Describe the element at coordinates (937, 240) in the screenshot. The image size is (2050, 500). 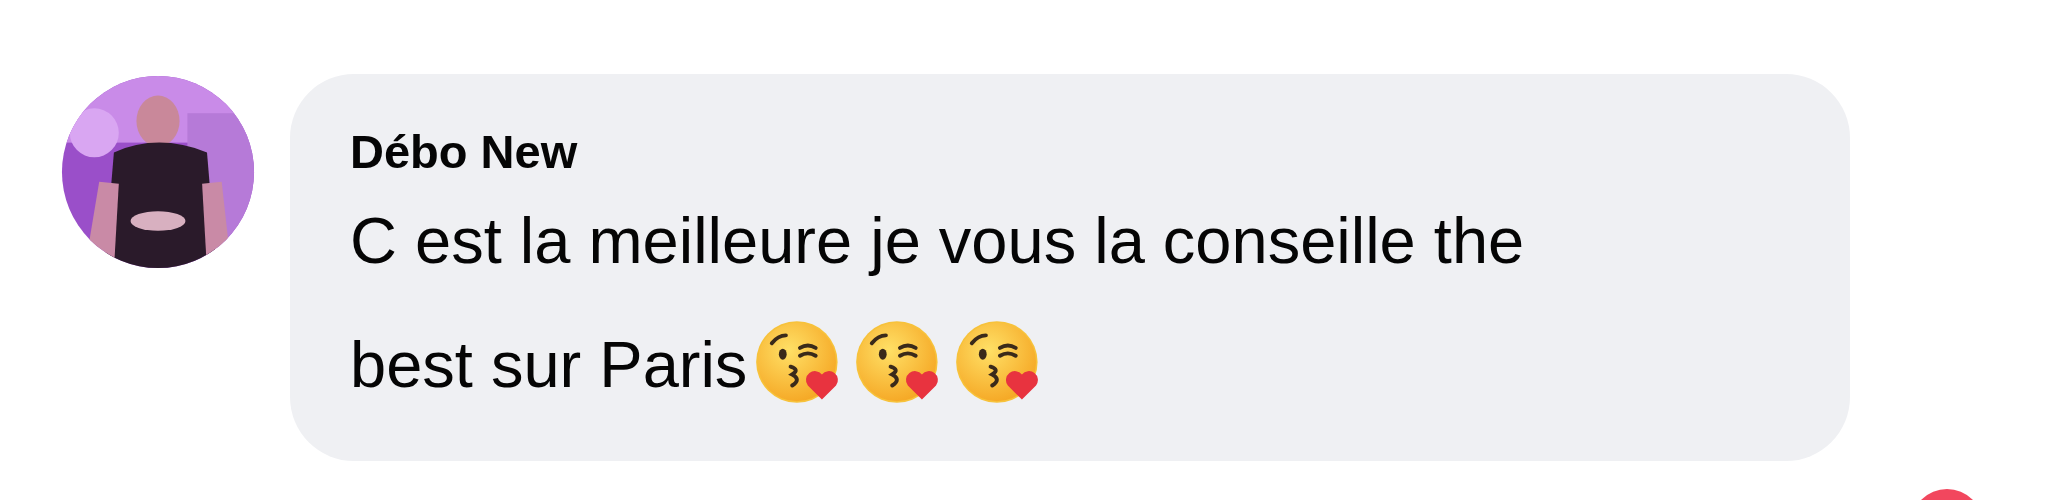
I see `comment-text: C est la meilleure je vous la conseille the` at that location.